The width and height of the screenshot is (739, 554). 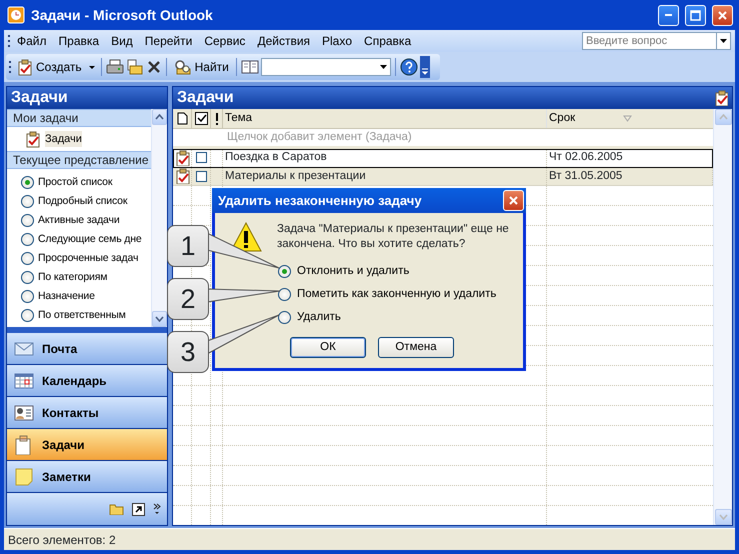 What do you see at coordinates (24, 380) in the screenshot?
I see `calendar-icon` at bounding box center [24, 380].